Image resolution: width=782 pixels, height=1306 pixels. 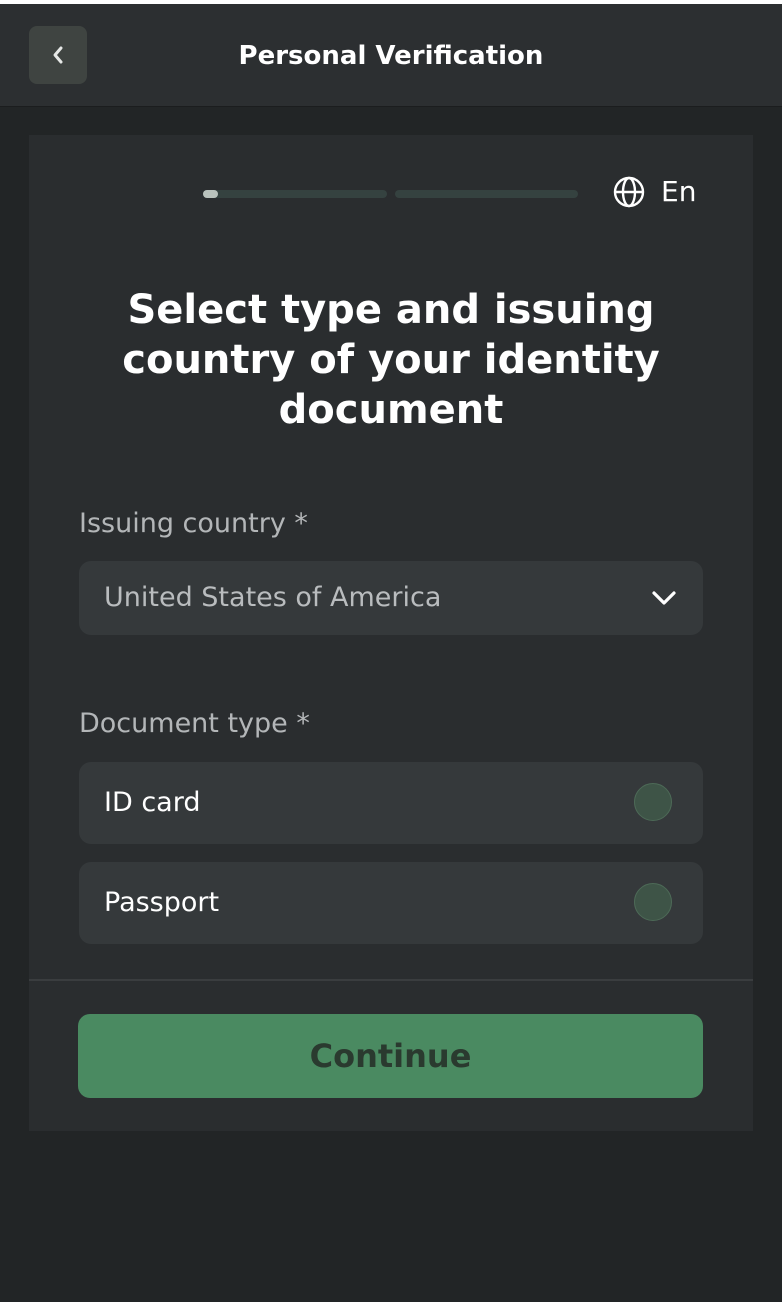 I want to click on option-label: Passport, so click(x=162, y=902).